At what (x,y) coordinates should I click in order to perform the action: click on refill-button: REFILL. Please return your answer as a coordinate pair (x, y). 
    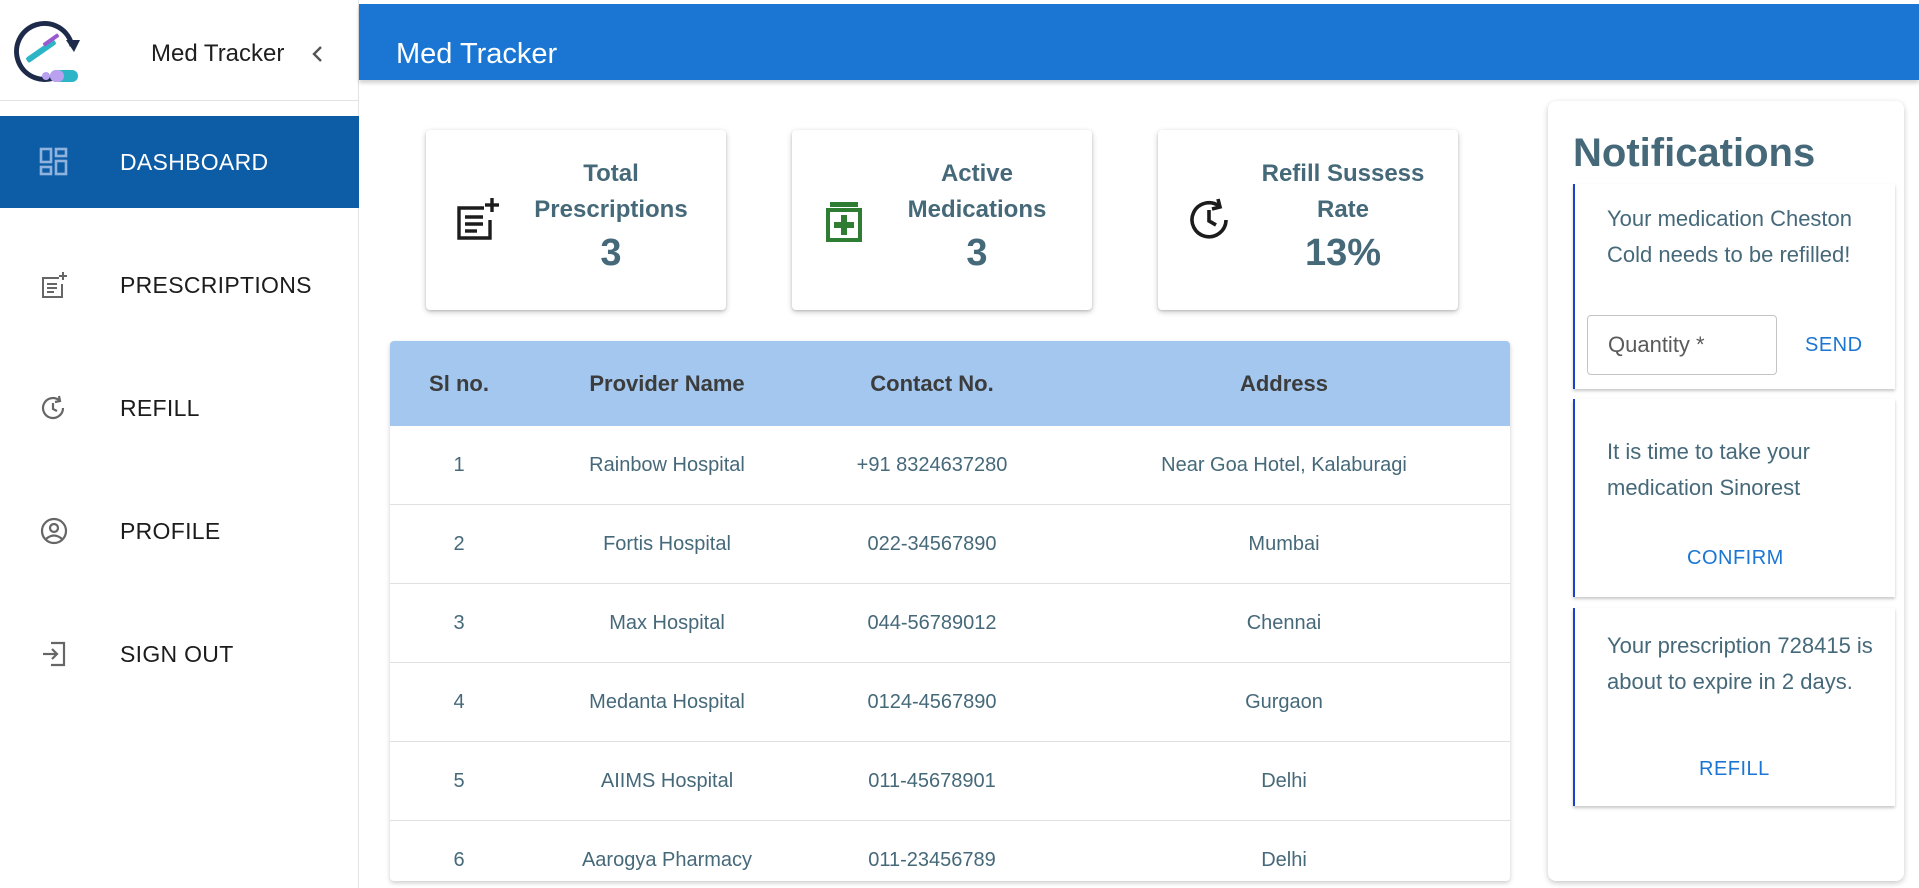
    Looking at the image, I should click on (1734, 769).